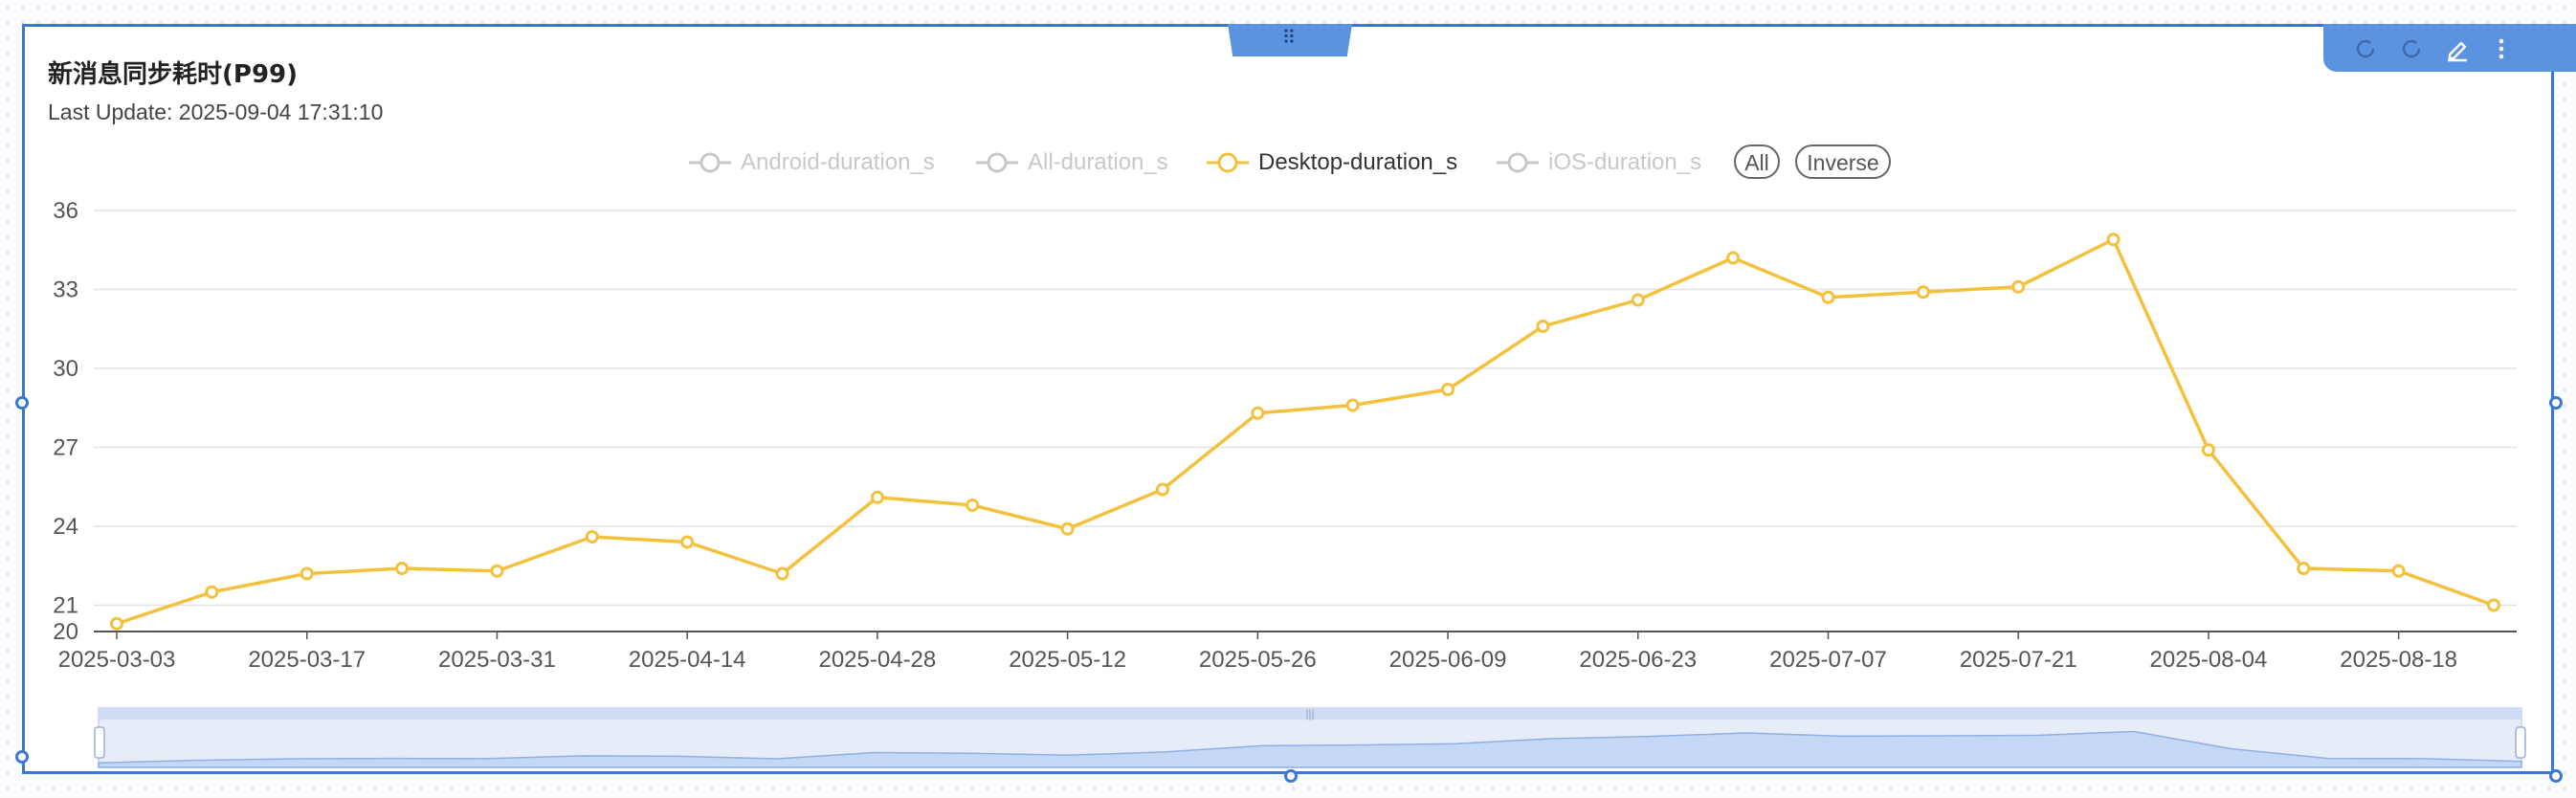 This screenshot has width=2576, height=798. Describe the element at coordinates (65, 448) in the screenshot. I see `y-tick-label: 27` at that location.